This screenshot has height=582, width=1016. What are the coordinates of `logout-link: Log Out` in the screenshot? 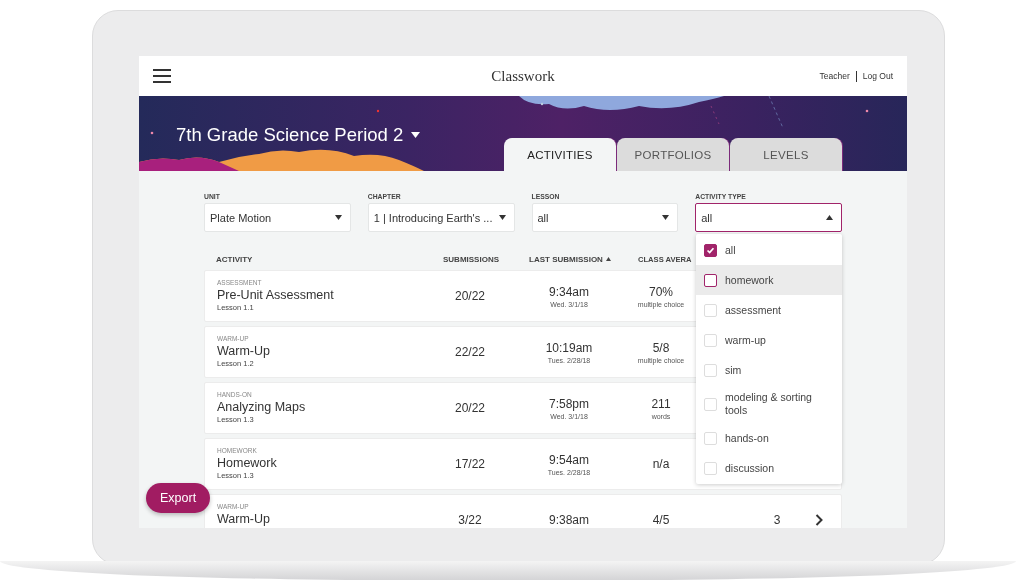 It's located at (877, 76).